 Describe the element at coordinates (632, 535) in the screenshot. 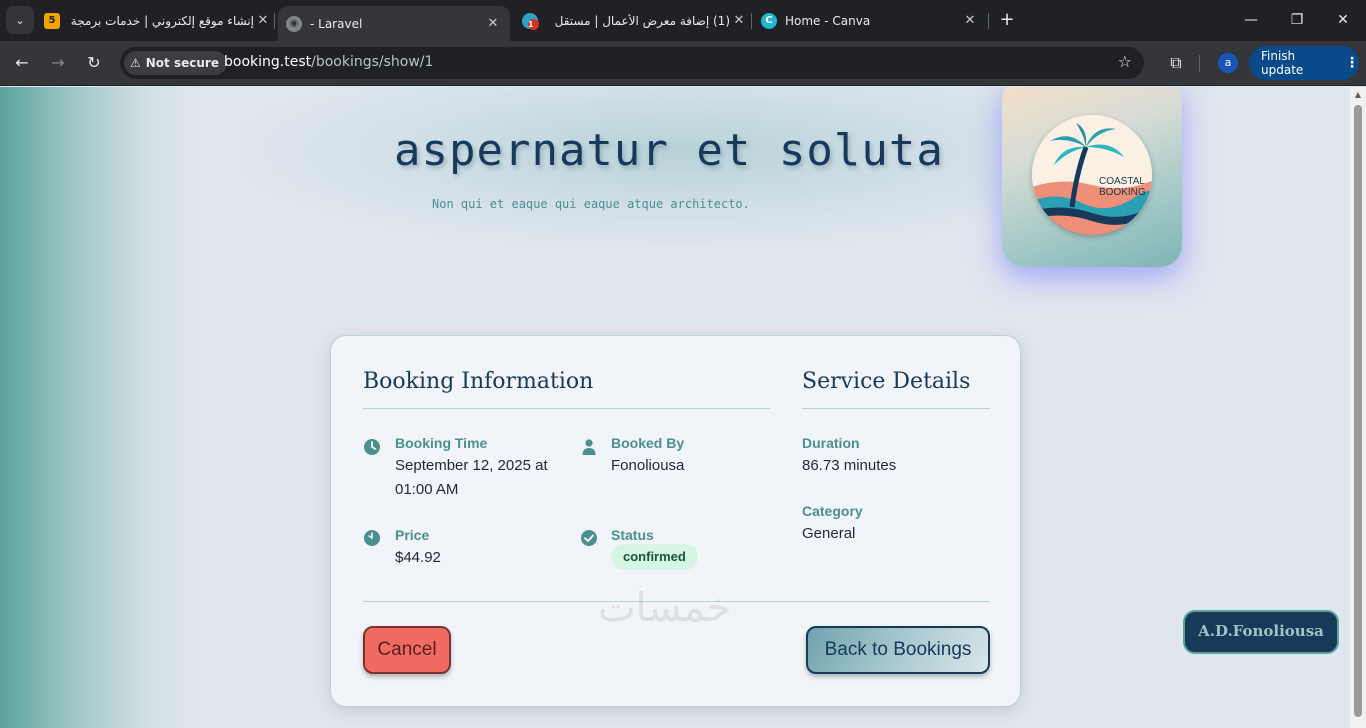

I see `status-label: Status` at that location.